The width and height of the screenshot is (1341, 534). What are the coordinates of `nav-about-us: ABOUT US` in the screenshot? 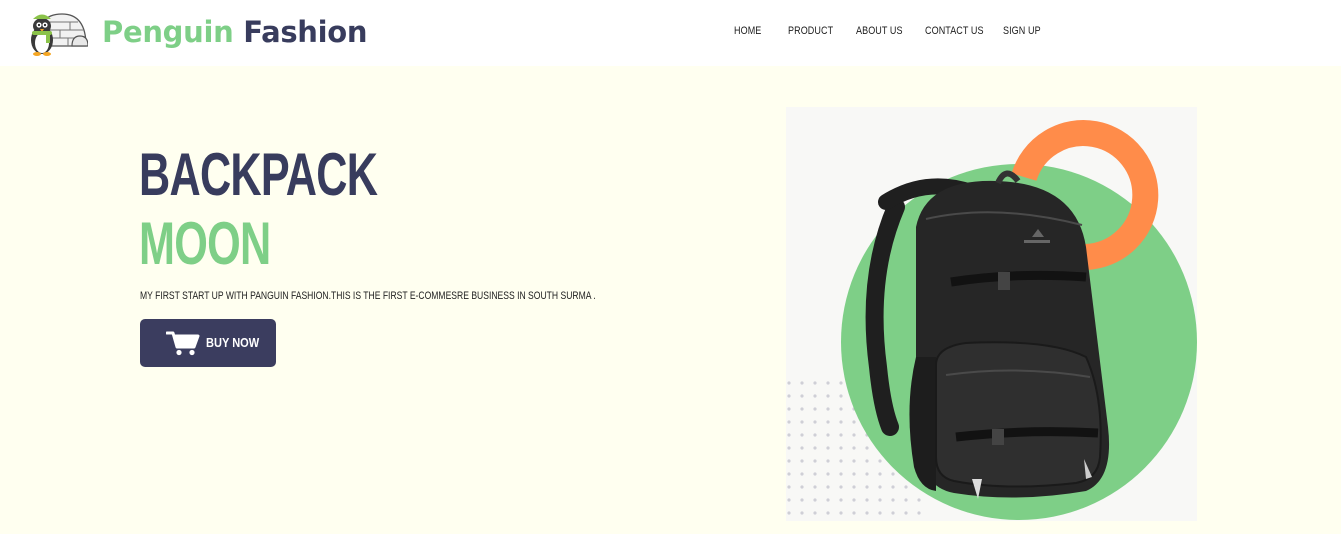 It's located at (879, 31).